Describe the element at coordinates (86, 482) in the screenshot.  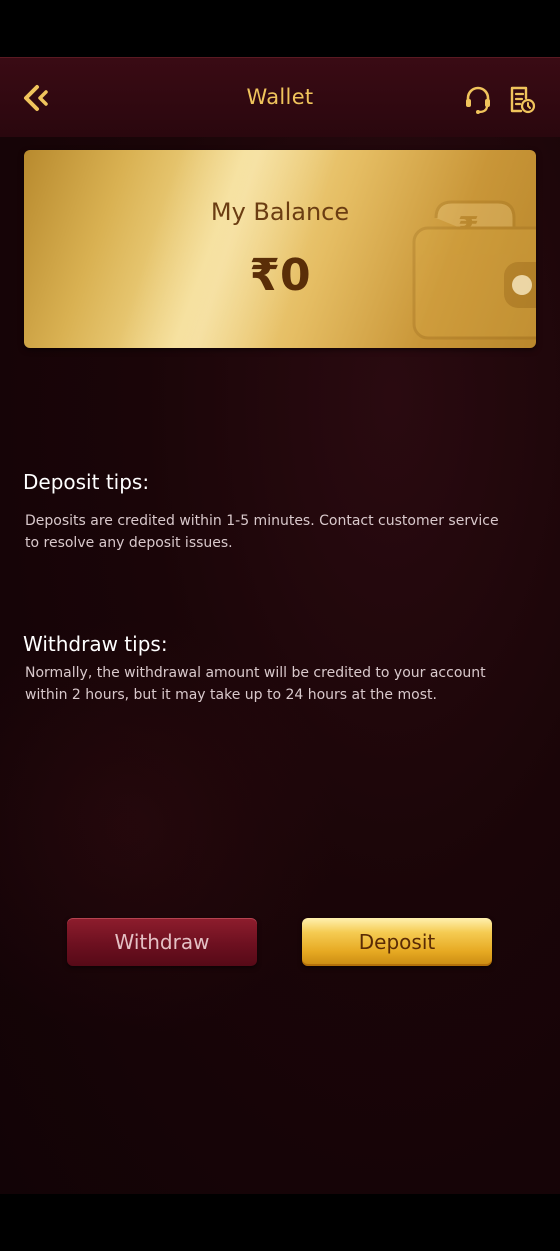
I see `deposit-tips-title: Deposit tips:` at that location.